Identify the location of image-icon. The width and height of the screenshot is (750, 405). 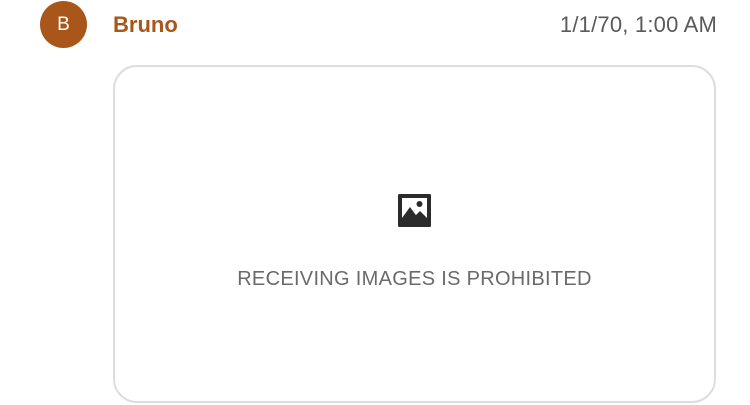
(414, 210).